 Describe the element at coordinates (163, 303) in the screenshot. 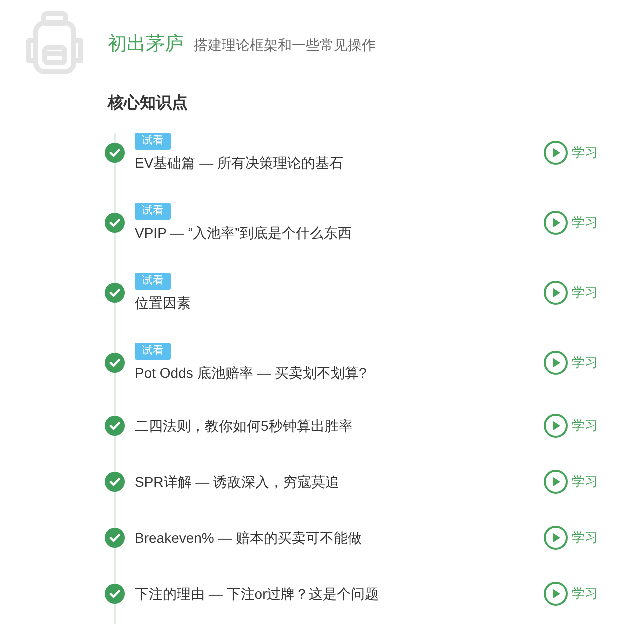

I see `lesson-title: 位置因素` at that location.